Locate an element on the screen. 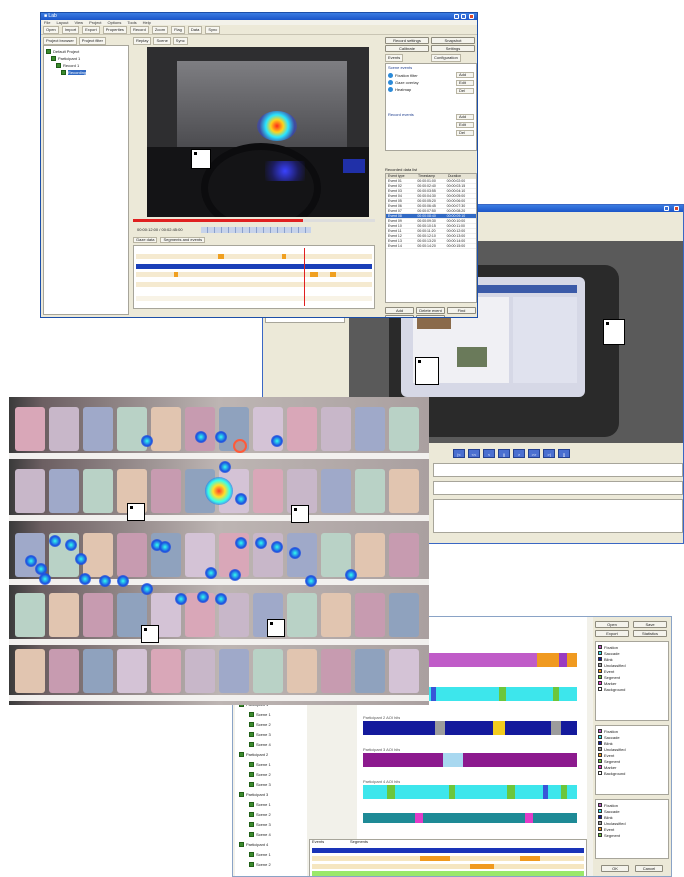  analysis-save-button: Save is located at coordinates (650, 624).